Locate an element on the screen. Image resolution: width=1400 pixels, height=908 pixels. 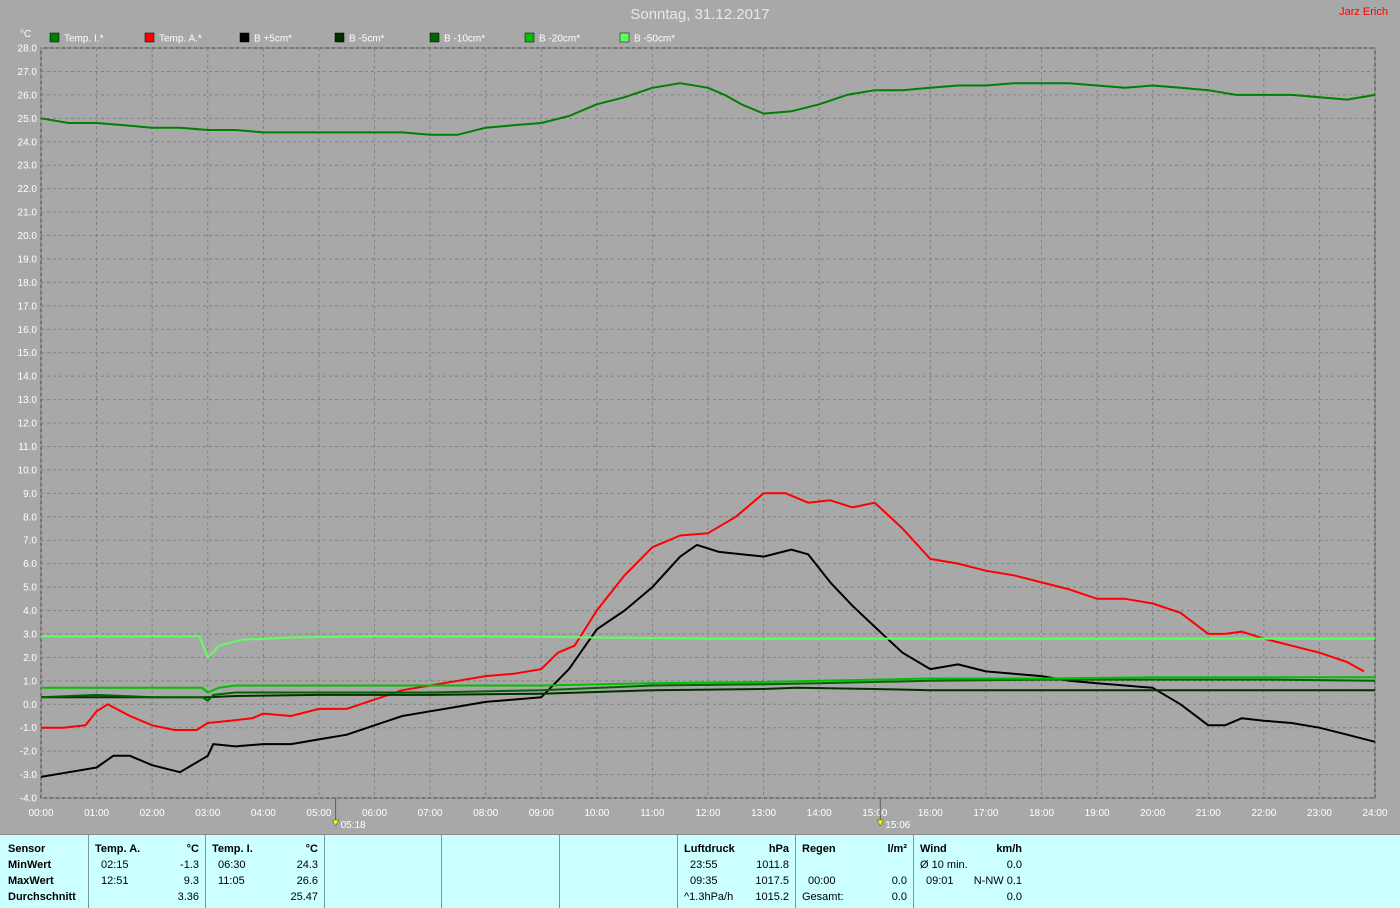
y-tick-label: 16.0 is located at coordinates (28, 330).